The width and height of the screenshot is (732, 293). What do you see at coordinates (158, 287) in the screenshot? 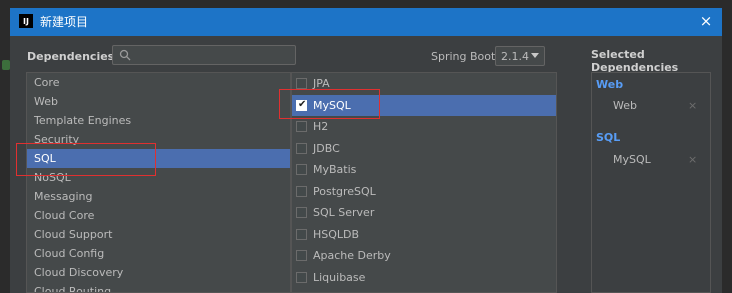
I see `category-item: Cloud Routing` at bounding box center [158, 287].